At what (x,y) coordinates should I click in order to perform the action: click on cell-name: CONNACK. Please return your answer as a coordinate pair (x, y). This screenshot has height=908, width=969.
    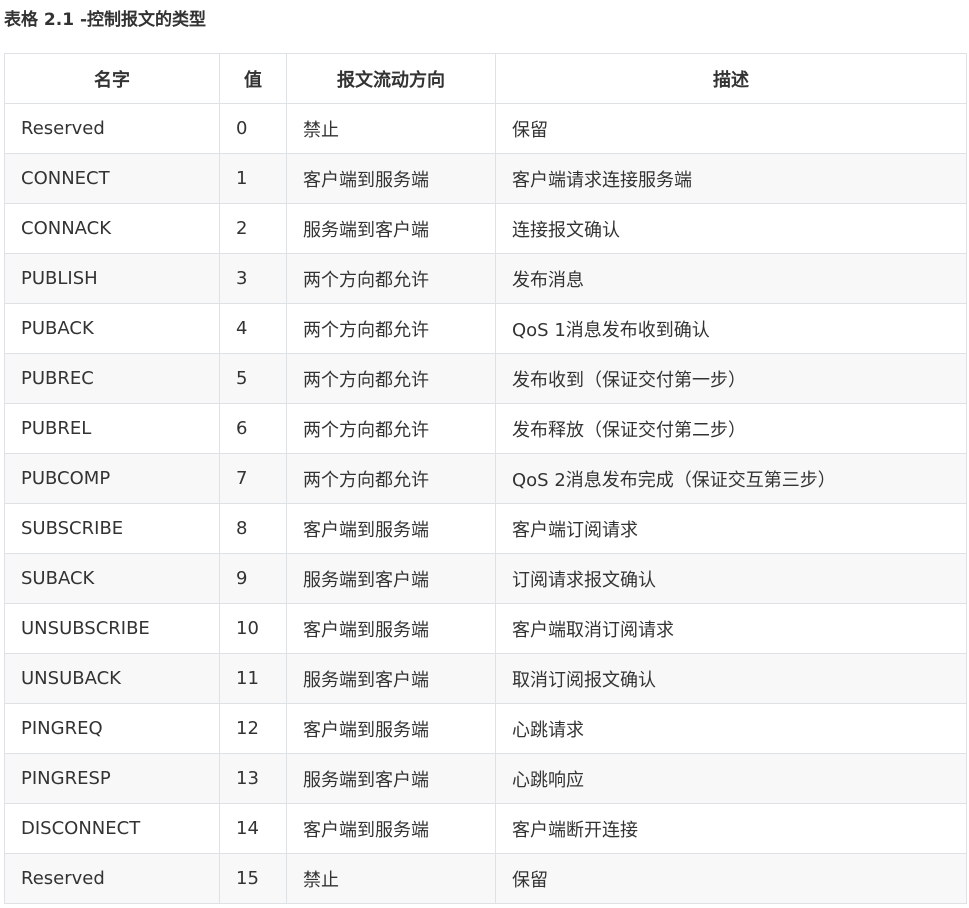
    Looking at the image, I should click on (112, 228).